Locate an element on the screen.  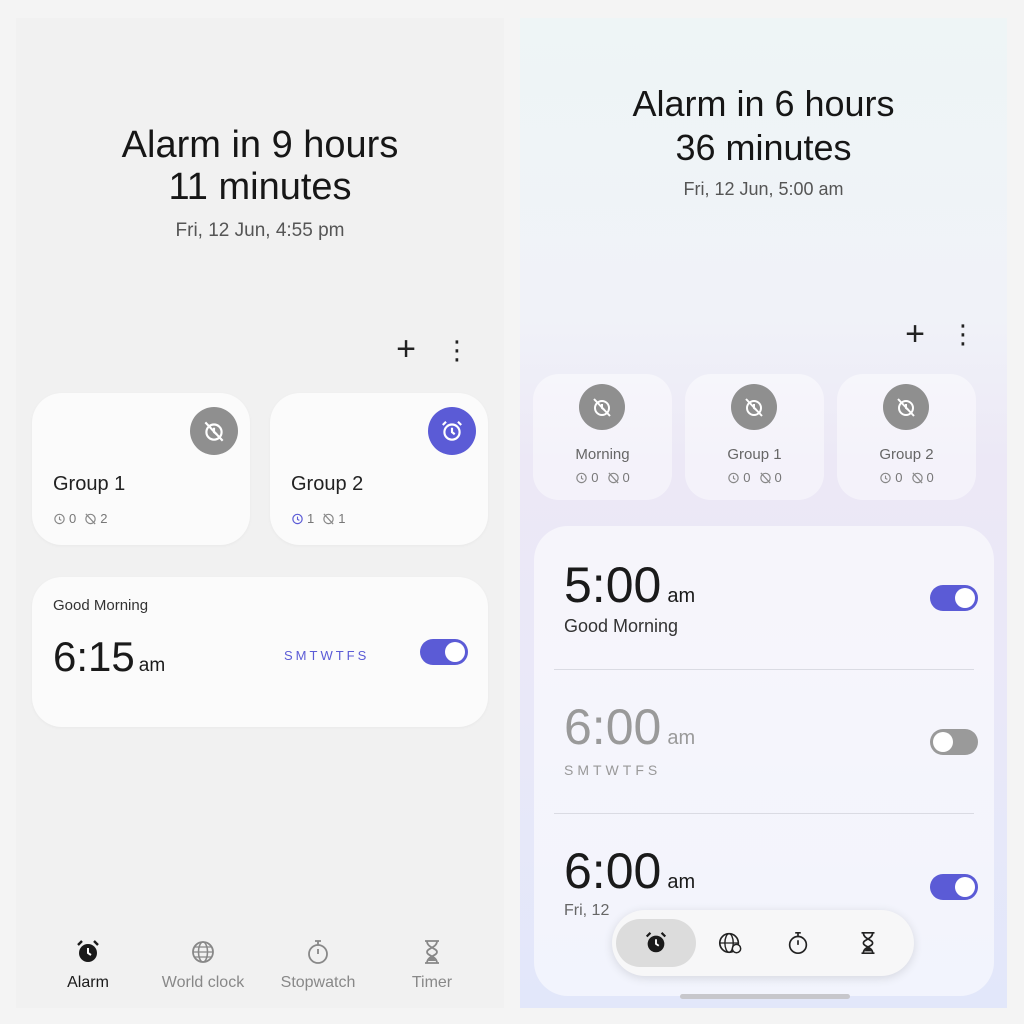
alarm-time: 6:15 am is located at coordinates (109, 657).